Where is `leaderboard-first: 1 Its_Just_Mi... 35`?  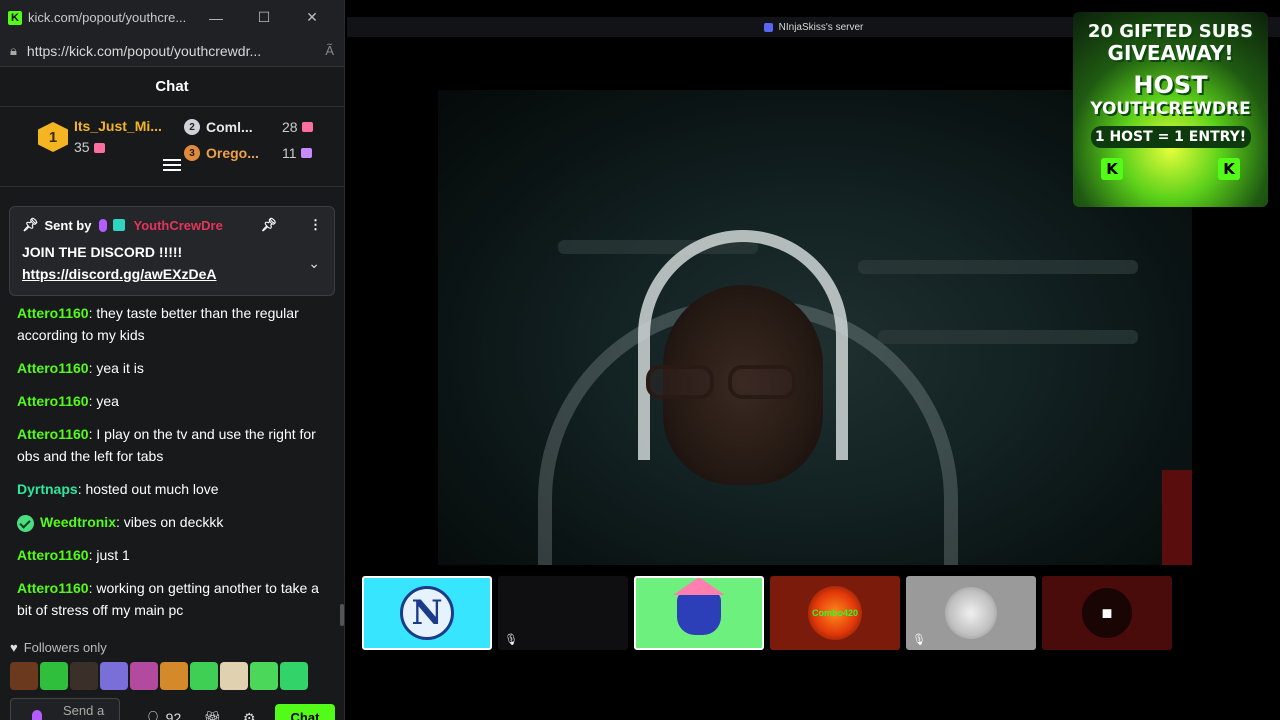 leaderboard-first: 1 Its_Just_Mi... 35 is located at coordinates (100, 136).